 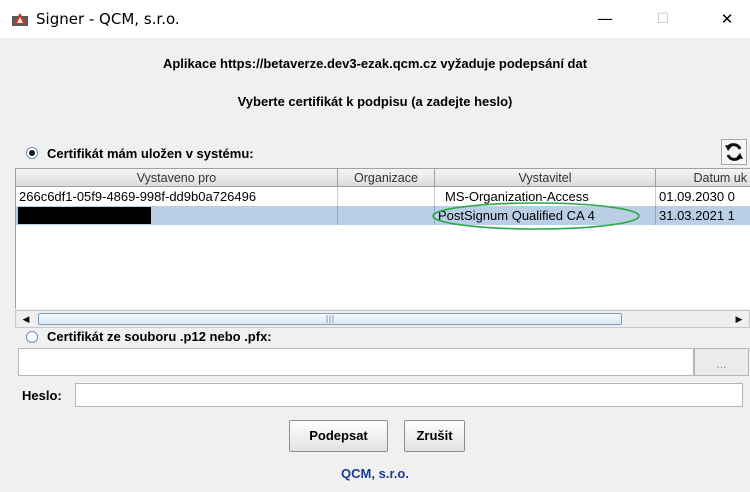 What do you see at coordinates (159, 336) in the screenshot?
I see `file-cert-label: Certifikát ze souboru .p12 nebo .pfx:` at bounding box center [159, 336].